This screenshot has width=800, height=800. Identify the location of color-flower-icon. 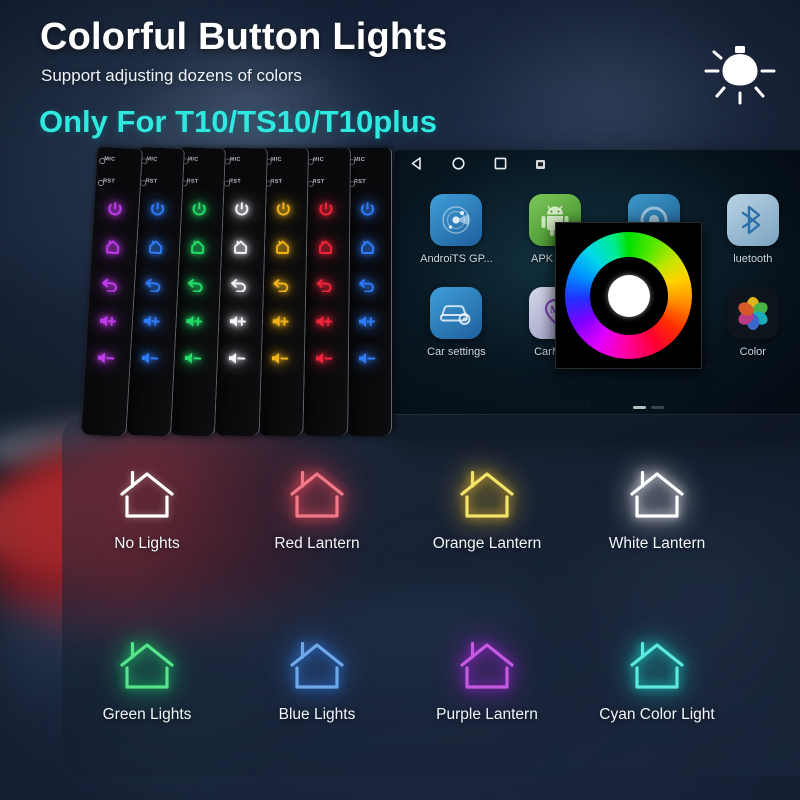
(752, 313).